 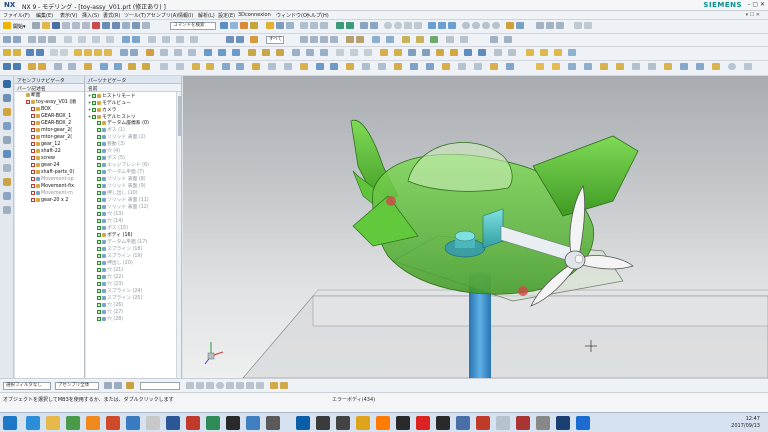 What do you see at coordinates (324, 25) in the screenshot?
I see `intersect-icon` at bounding box center [324, 25].